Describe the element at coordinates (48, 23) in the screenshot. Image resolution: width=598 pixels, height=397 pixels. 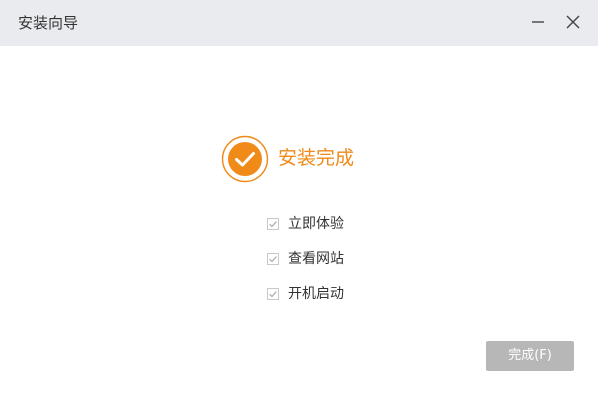
I see `window-title: 安装向导` at that location.